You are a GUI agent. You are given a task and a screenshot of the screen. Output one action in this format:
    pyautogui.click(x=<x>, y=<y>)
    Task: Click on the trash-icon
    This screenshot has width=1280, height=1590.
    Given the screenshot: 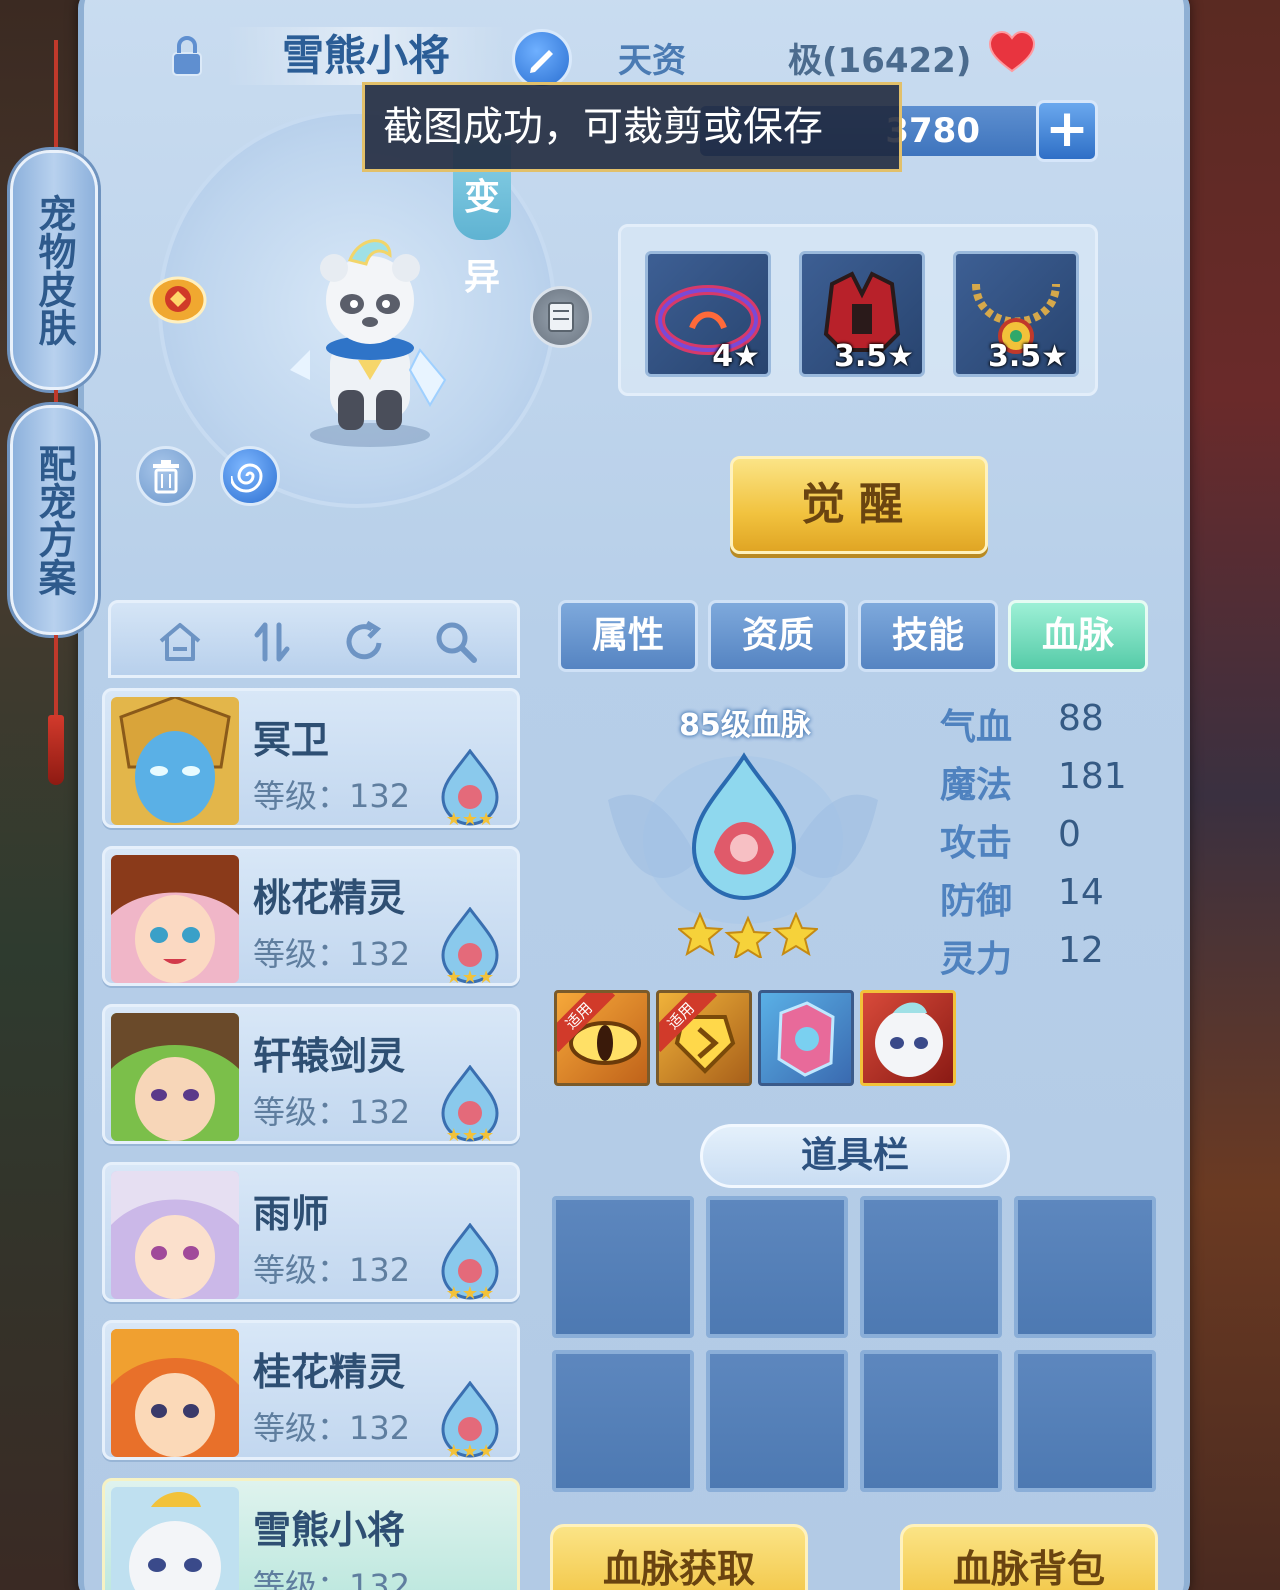 What is the action you would take?
    pyautogui.click(x=166, y=477)
    